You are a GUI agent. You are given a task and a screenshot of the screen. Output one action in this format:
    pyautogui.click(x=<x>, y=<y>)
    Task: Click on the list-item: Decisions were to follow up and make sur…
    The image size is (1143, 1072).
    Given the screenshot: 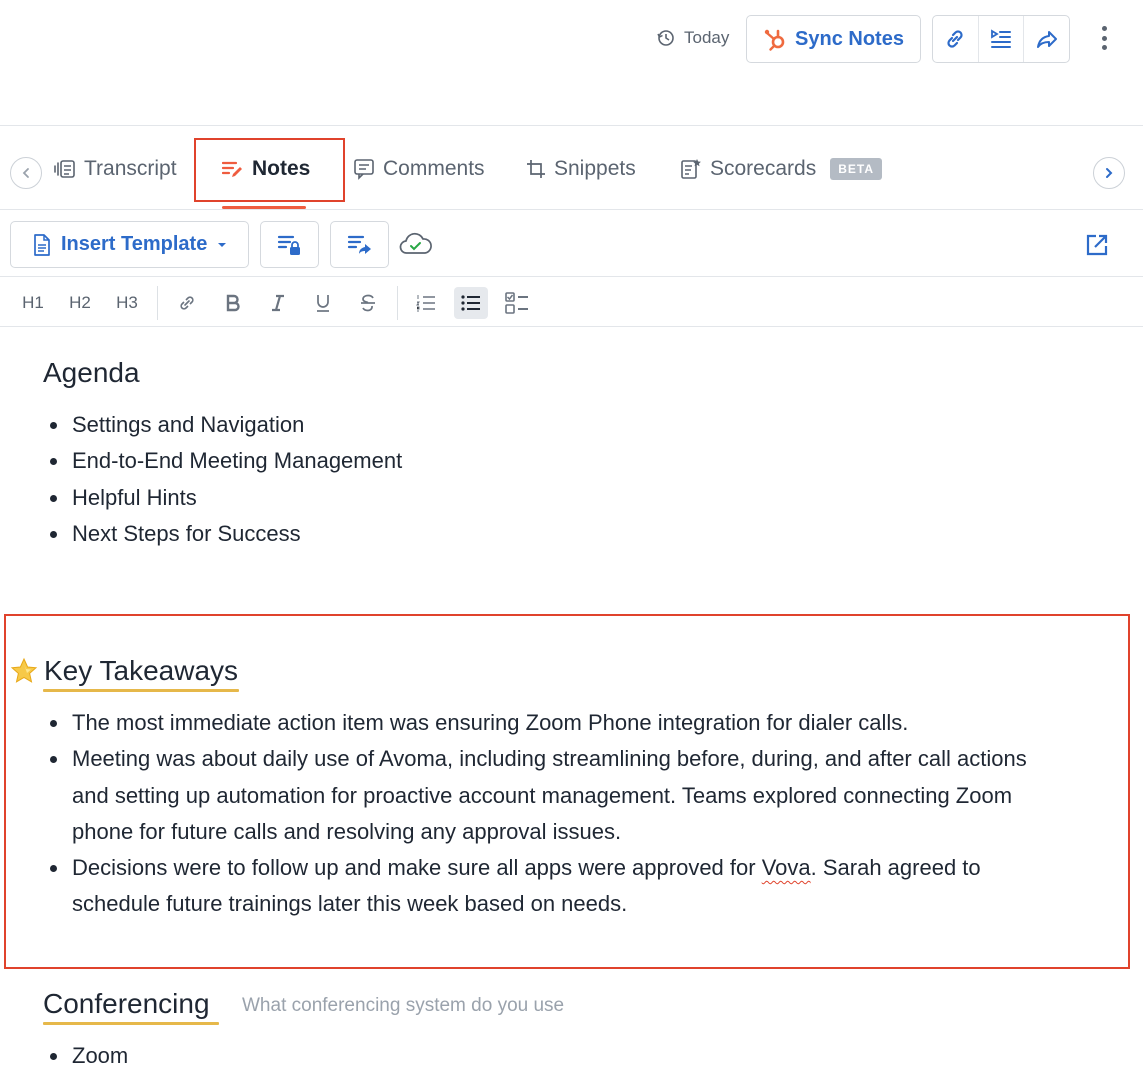 What is the action you would take?
    pyautogui.click(x=540, y=886)
    